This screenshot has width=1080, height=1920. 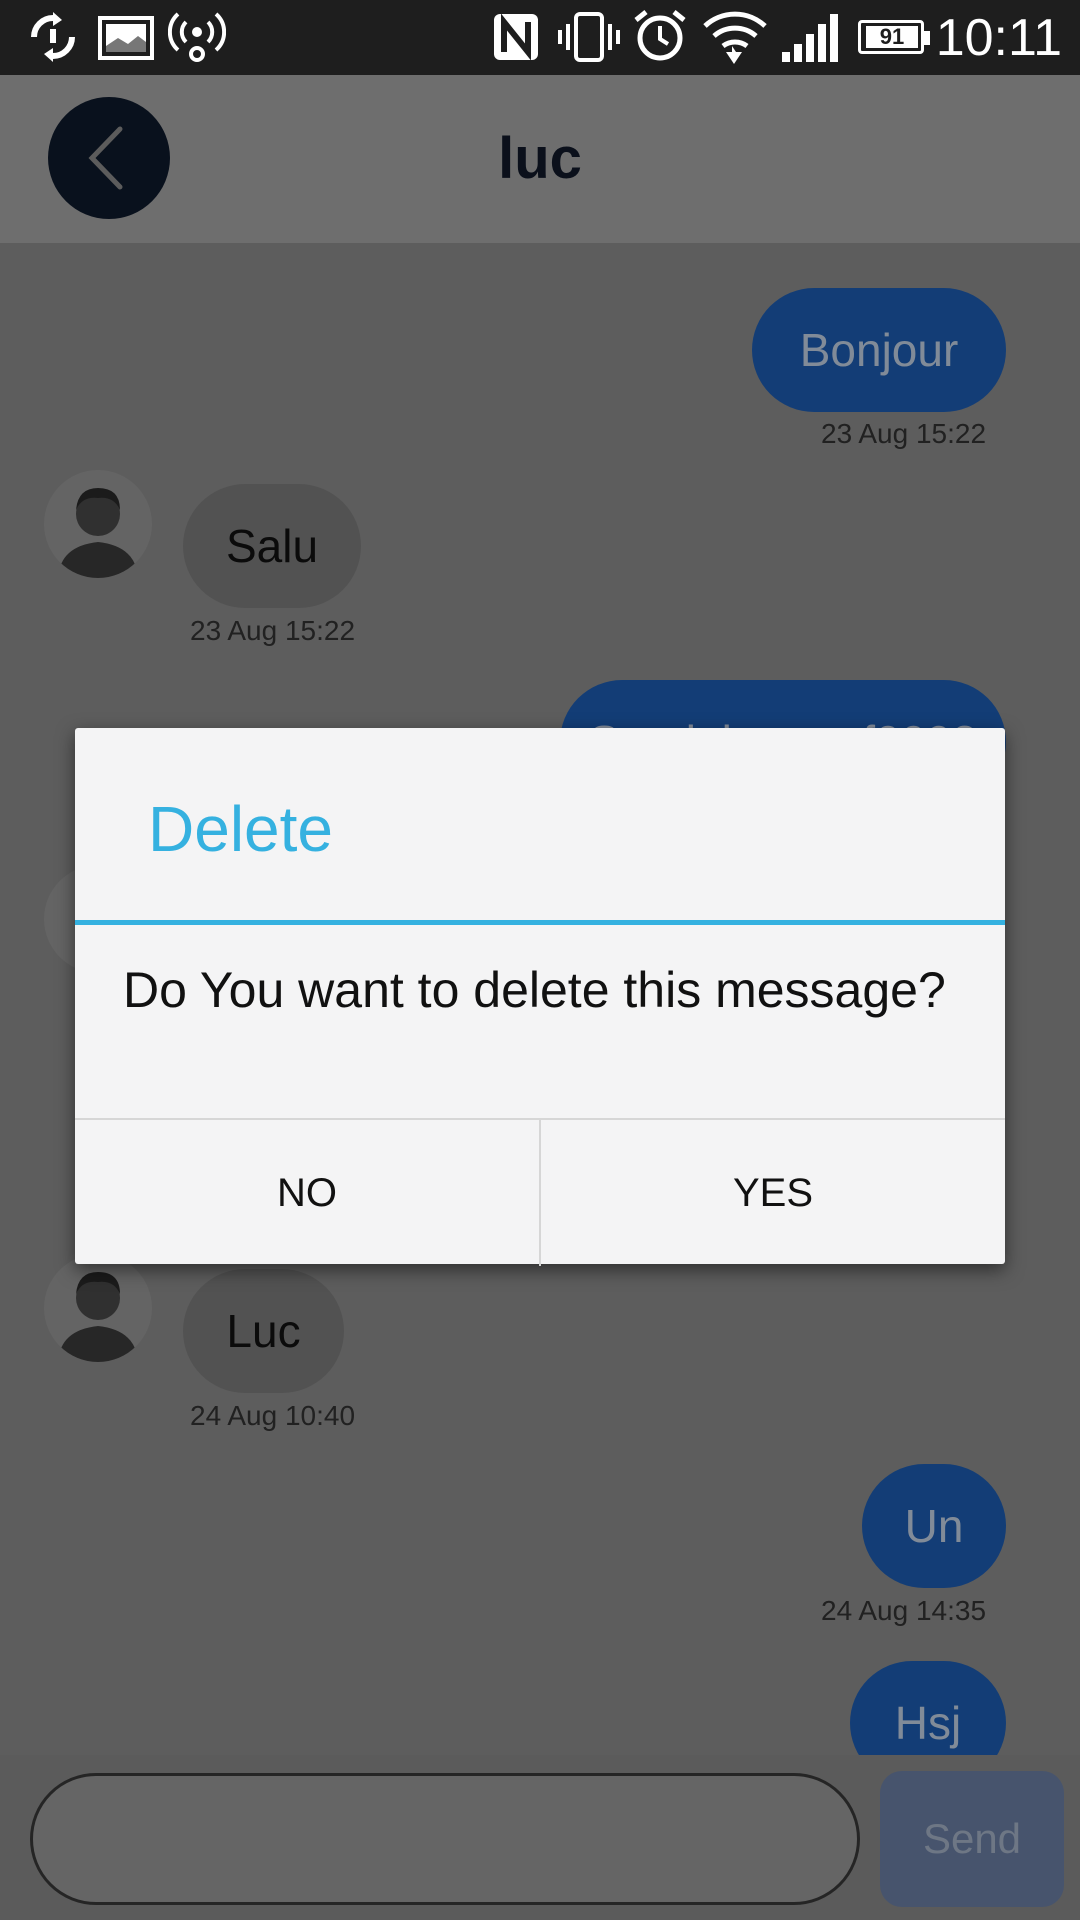 I want to click on yes-button: YES, so click(x=773, y=1193).